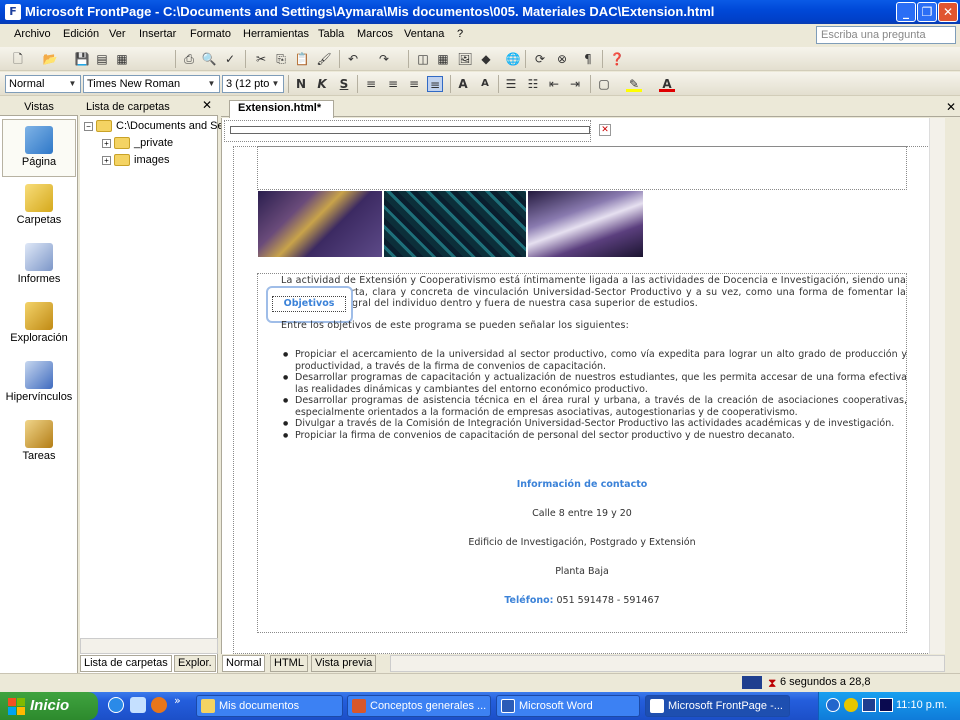 The image size is (960, 720). Describe the element at coordinates (39, 148) in the screenshot. I see `view-page-button: Página` at that location.